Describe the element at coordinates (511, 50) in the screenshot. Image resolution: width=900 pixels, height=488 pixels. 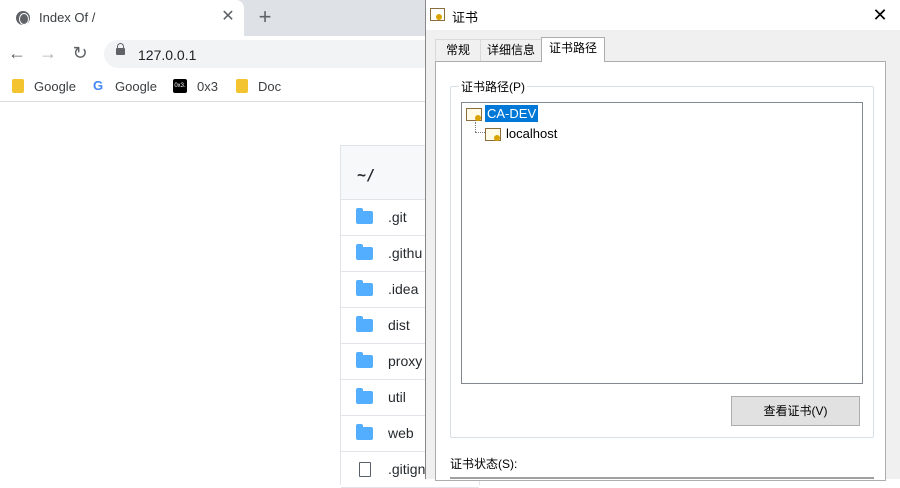
I see `tab-details: 详细信息` at that location.